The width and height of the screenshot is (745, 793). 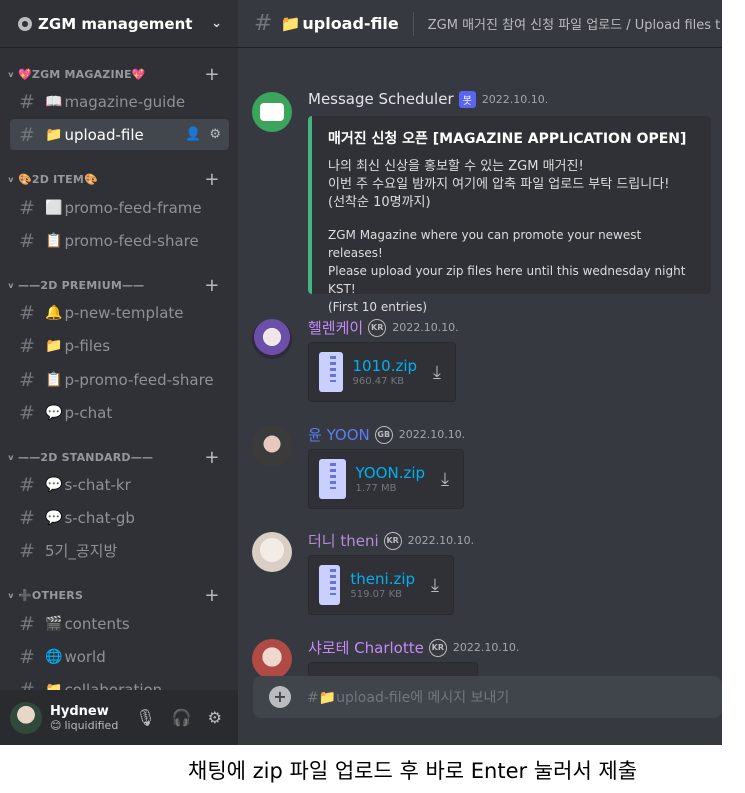 I want to click on country-flag-badge: GB, so click(x=383, y=434).